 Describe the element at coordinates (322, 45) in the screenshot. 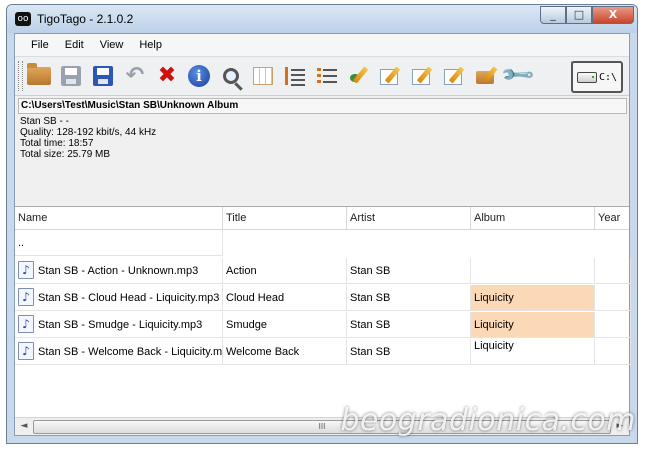

I see `menu-bar: File Edit View Help` at that location.